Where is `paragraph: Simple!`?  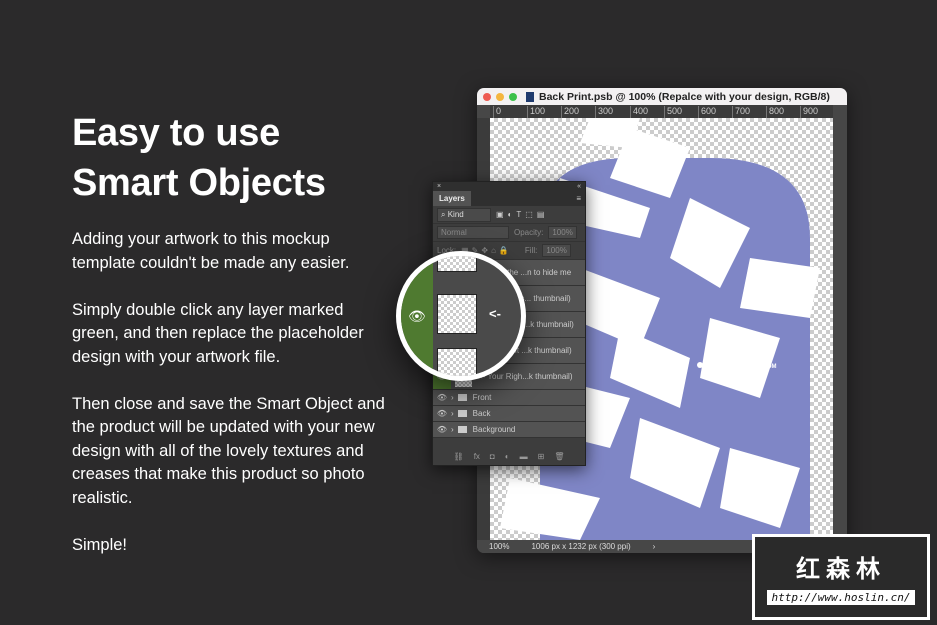
paragraph: Simple! is located at coordinates (100, 544).